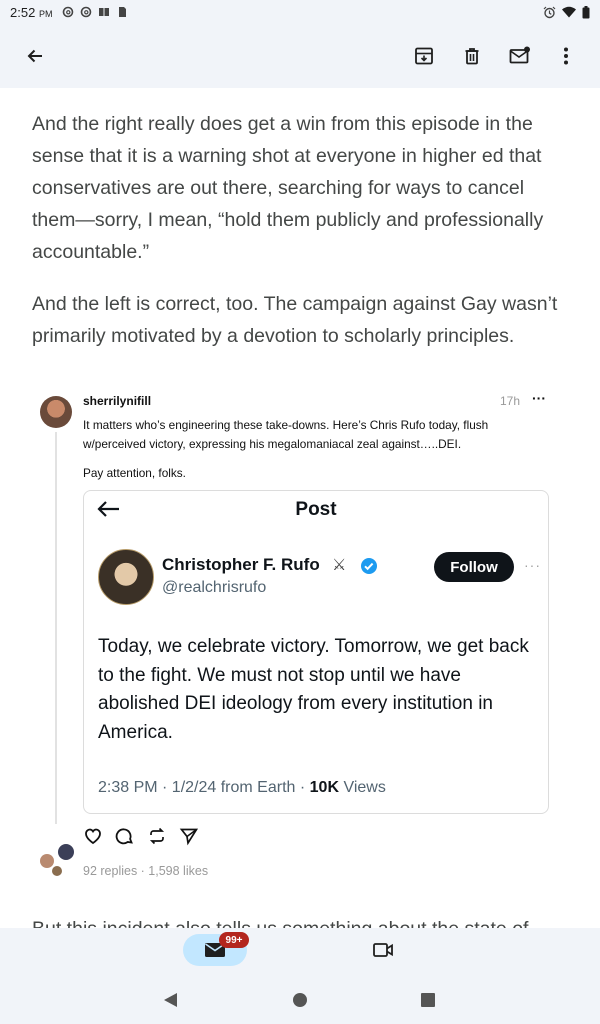  I want to click on mark-unread-icon, so click(519, 55).